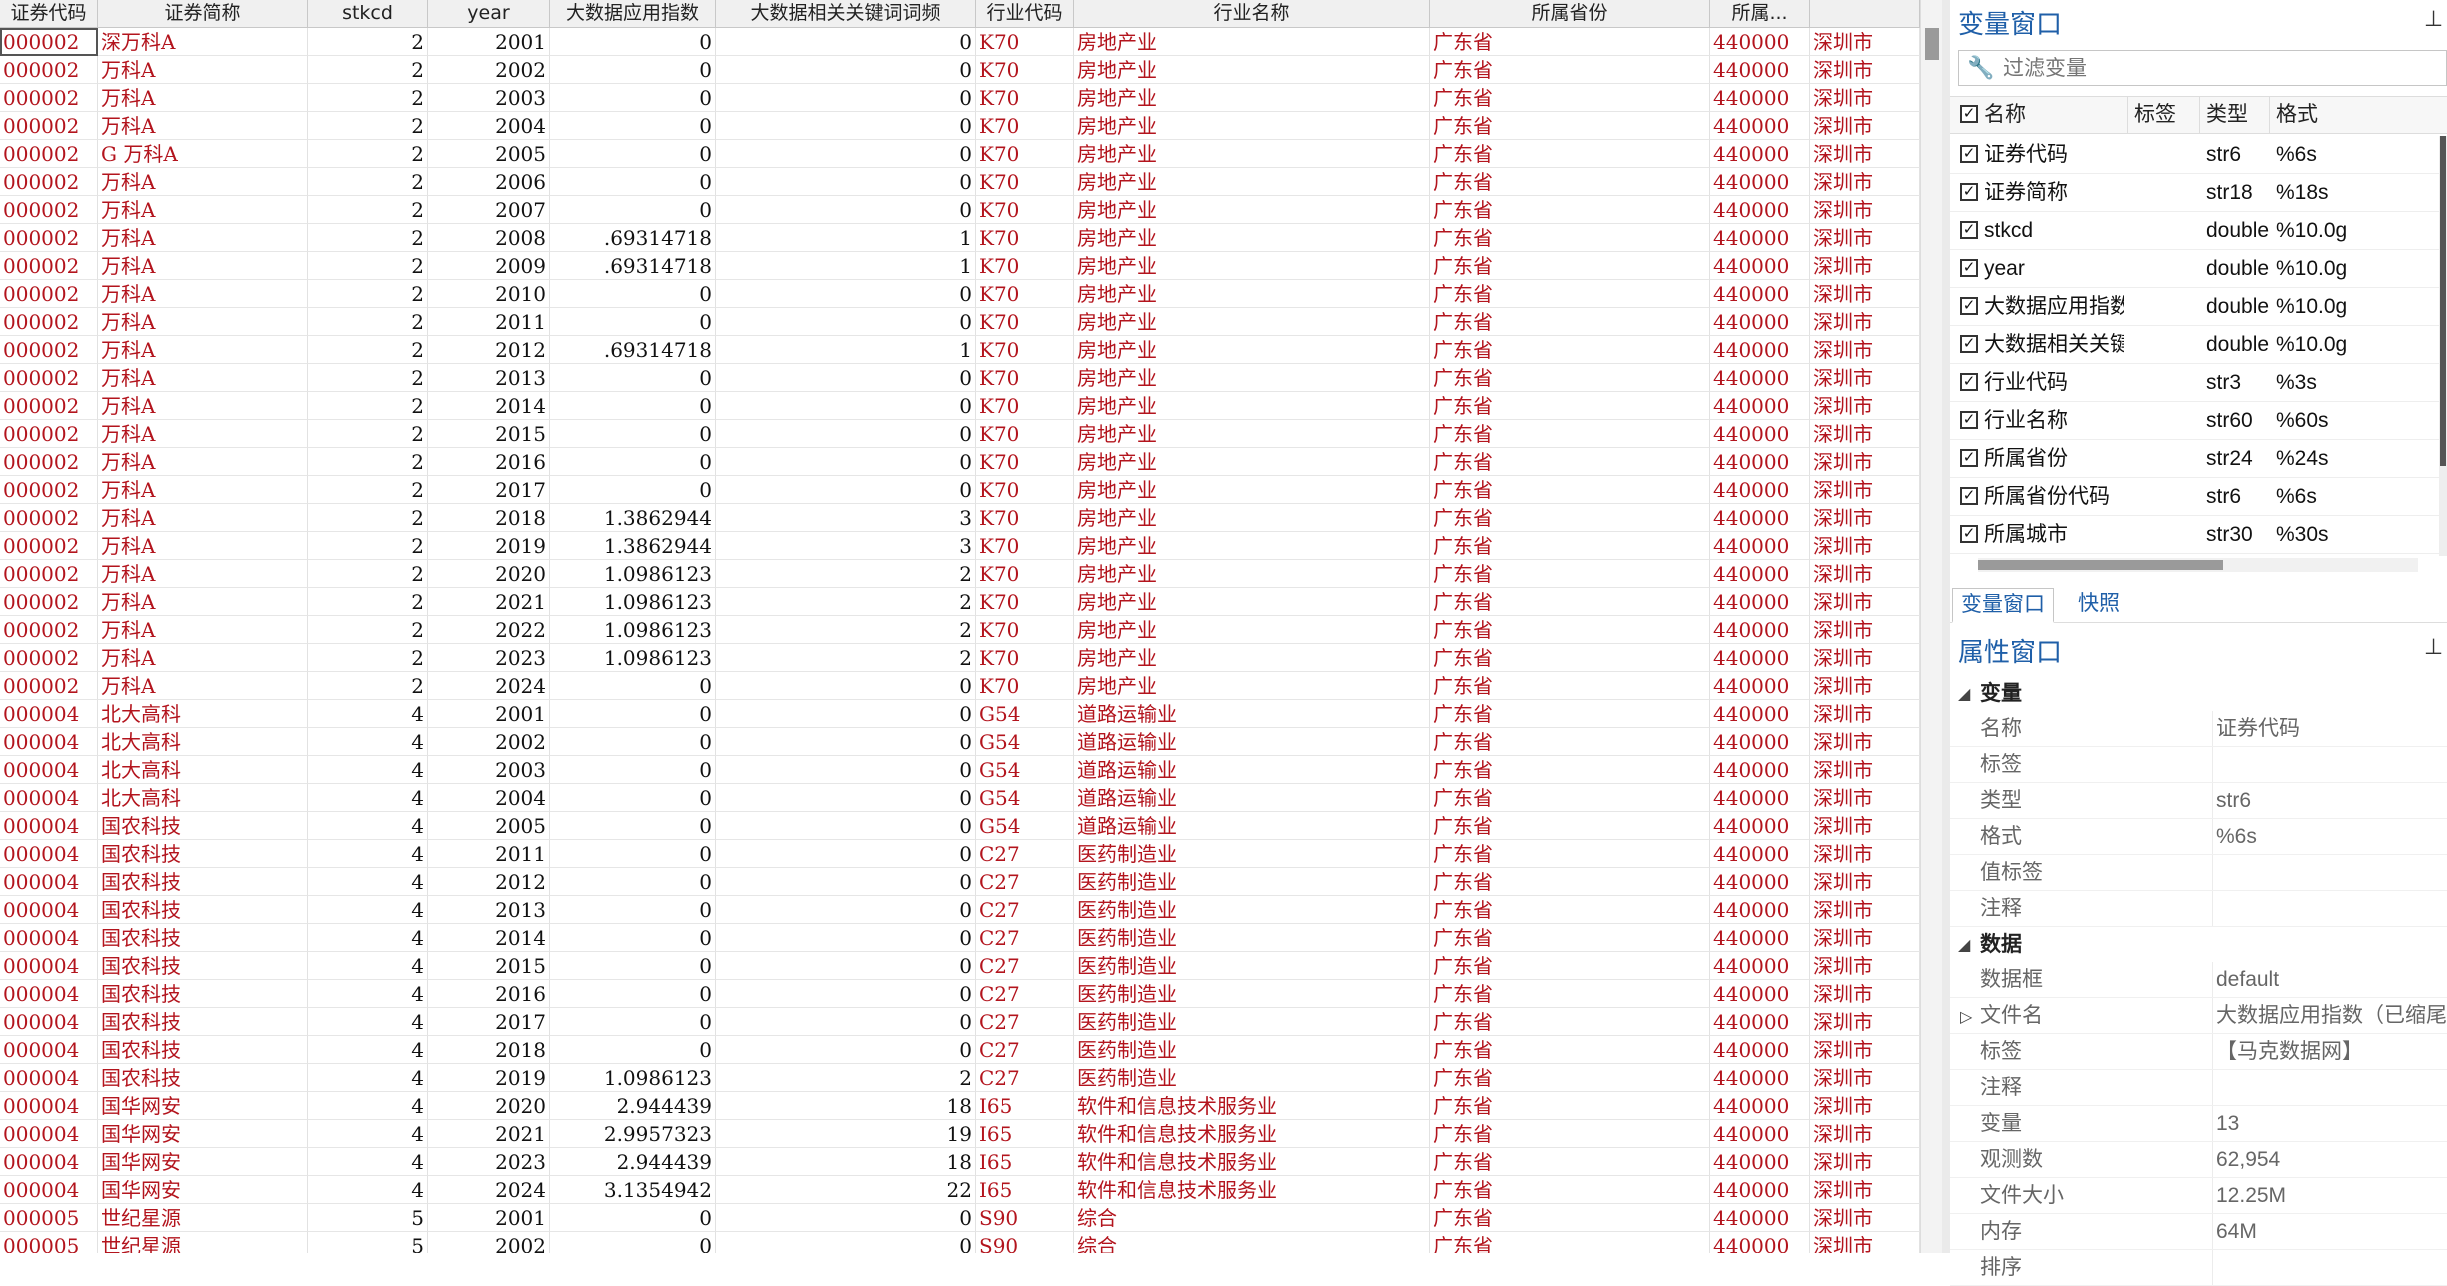 Image resolution: width=2447 pixels, height=1286 pixels. I want to click on table-cell: 2014, so click(489, 406).